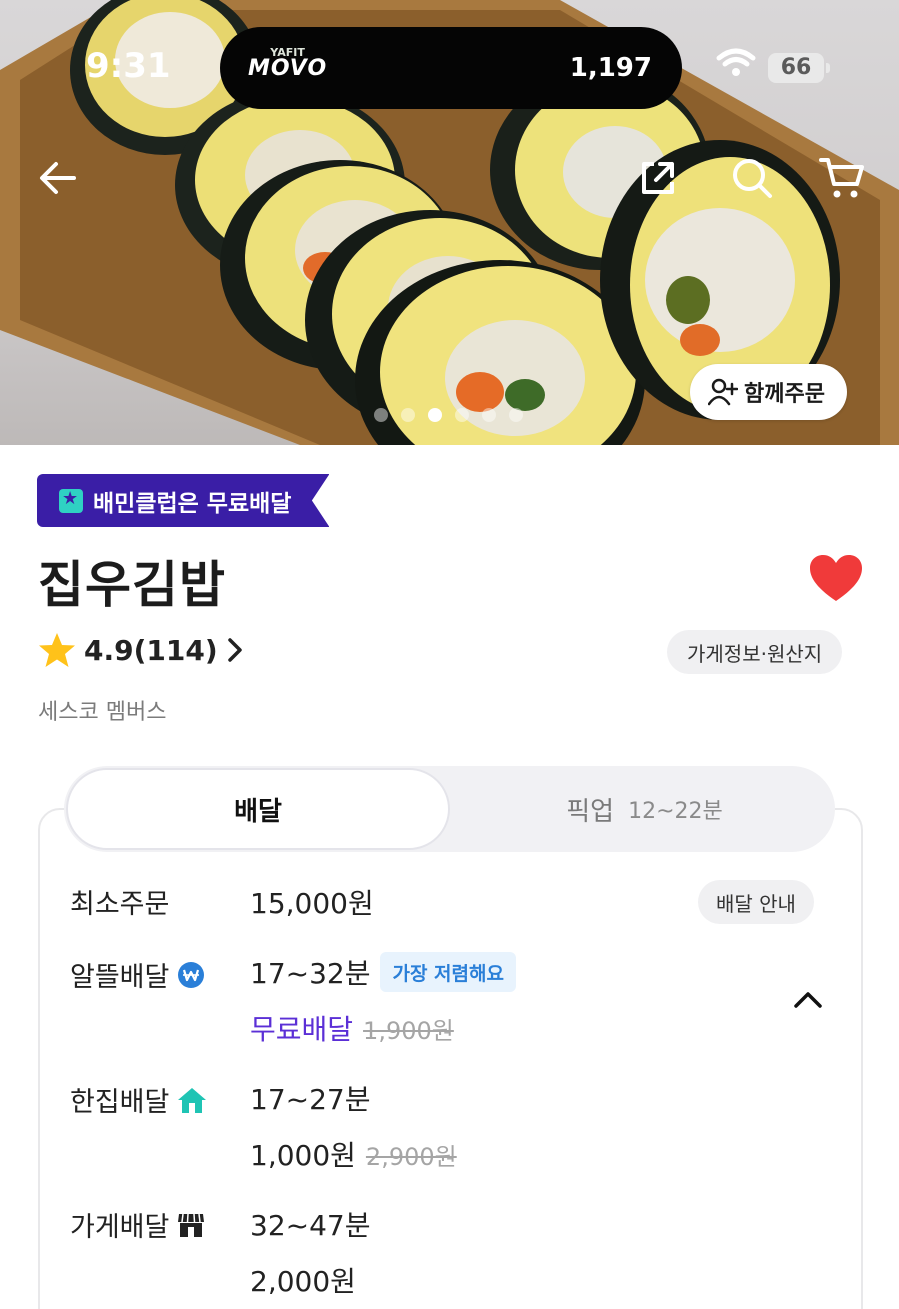 The image size is (899, 1309). What do you see at coordinates (102, 712) in the screenshot?
I see `member-label: 세스코 멤버스` at bounding box center [102, 712].